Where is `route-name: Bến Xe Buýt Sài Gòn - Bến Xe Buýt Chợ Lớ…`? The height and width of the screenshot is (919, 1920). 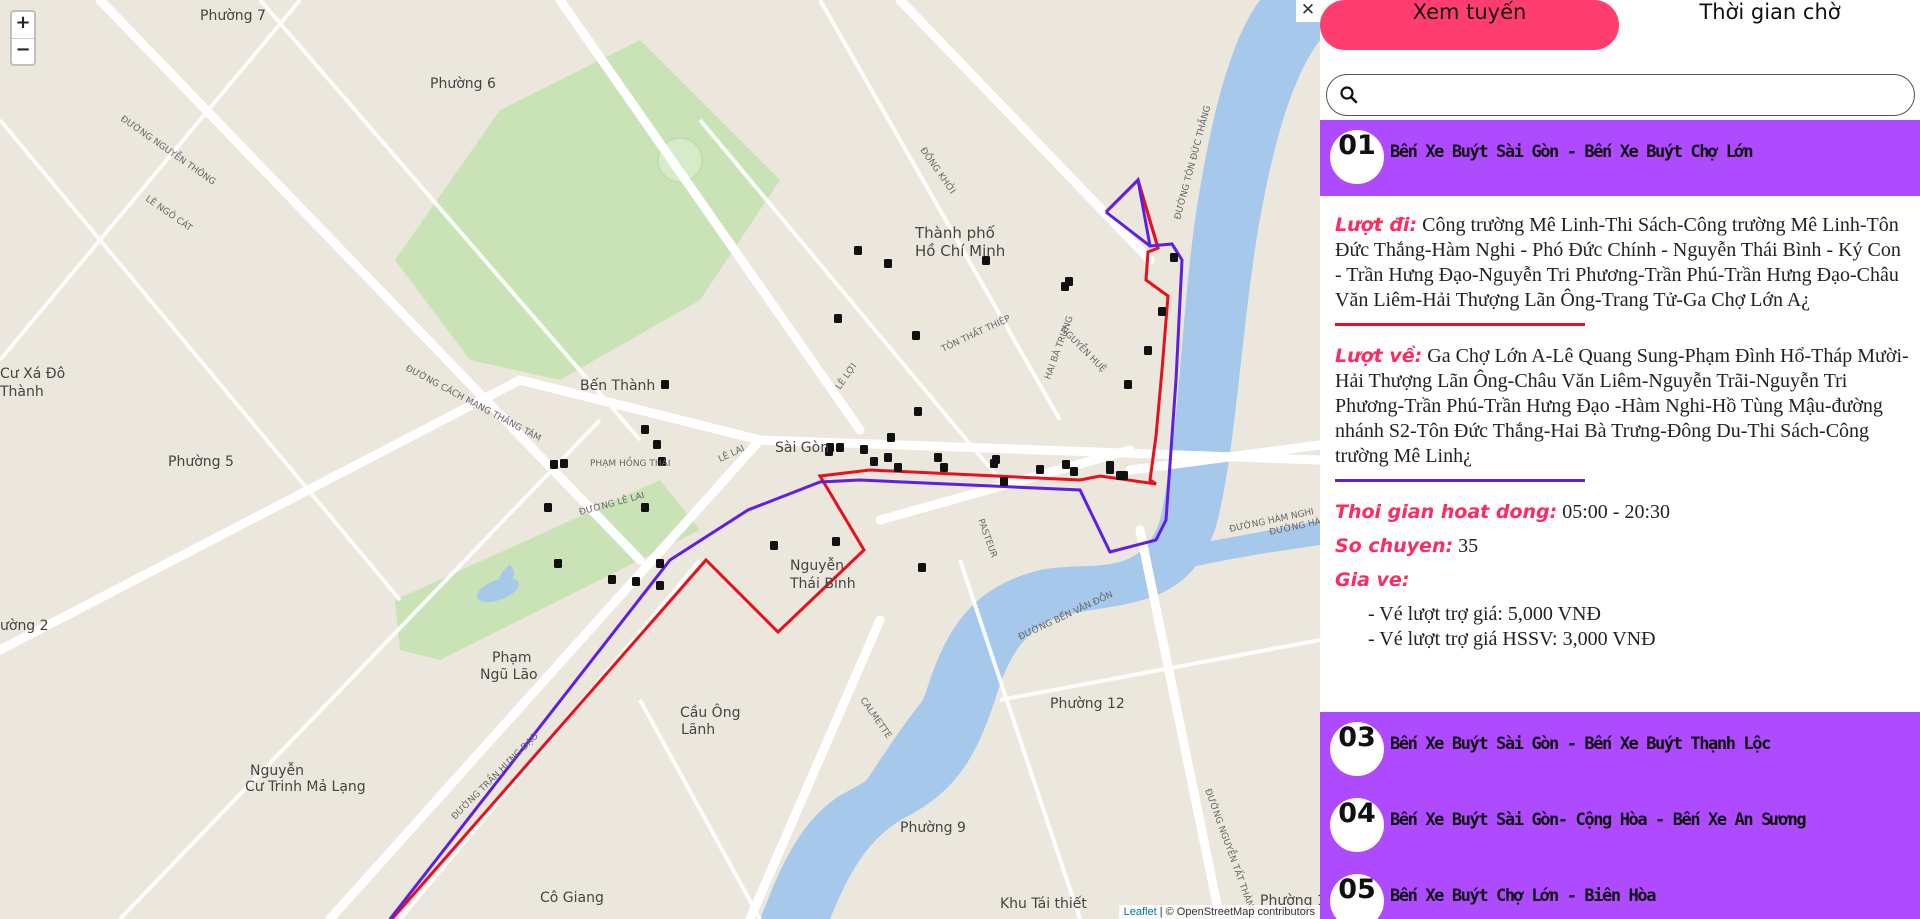 route-name: Bến Xe Buýt Sài Gòn - Bến Xe Buýt Chợ Lớ… is located at coordinates (1572, 152).